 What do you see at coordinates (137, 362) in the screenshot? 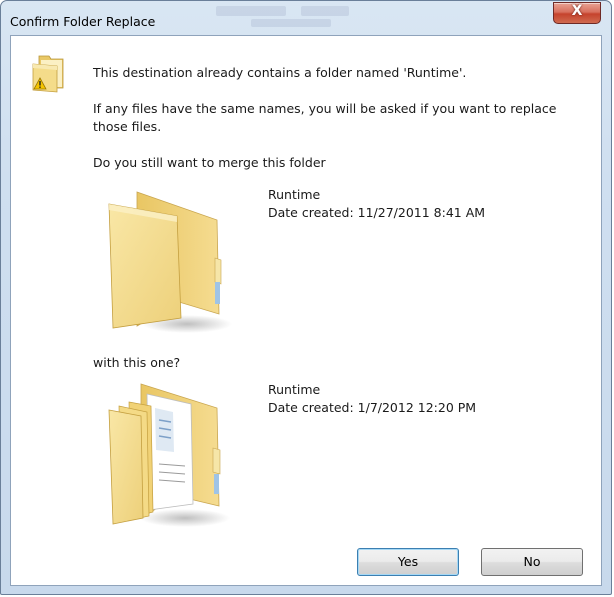
I see `message-line-4: with this one?` at bounding box center [137, 362].